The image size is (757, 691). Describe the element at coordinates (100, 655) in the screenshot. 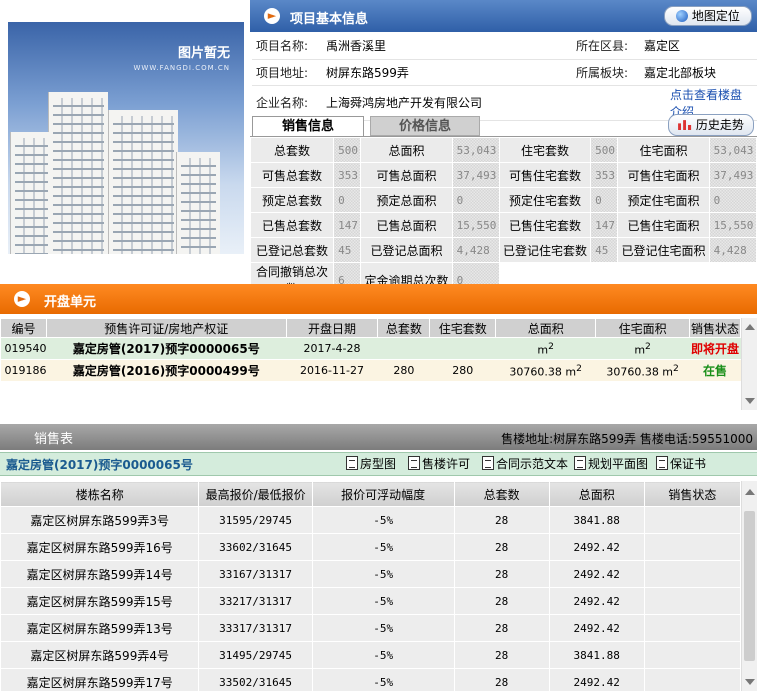

I see `building-name-link: 嘉定区树屏东路599弄4号` at that location.